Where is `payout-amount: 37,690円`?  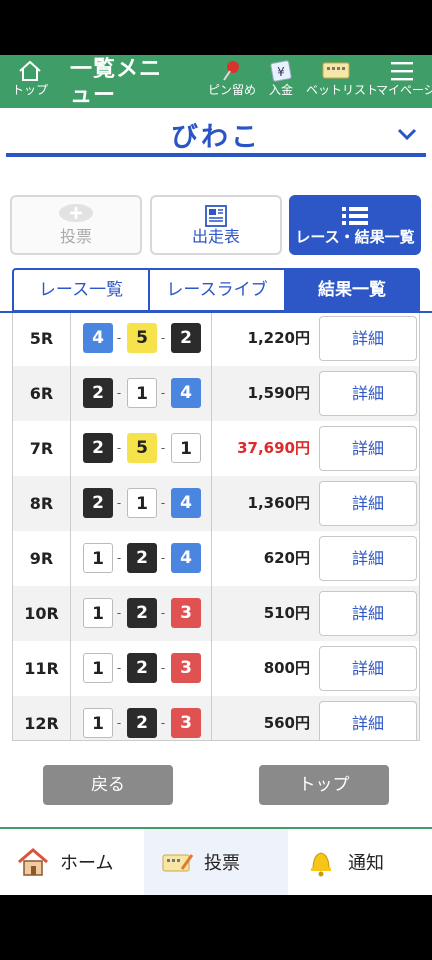
payout-amount: 37,690円 is located at coordinates (273, 448).